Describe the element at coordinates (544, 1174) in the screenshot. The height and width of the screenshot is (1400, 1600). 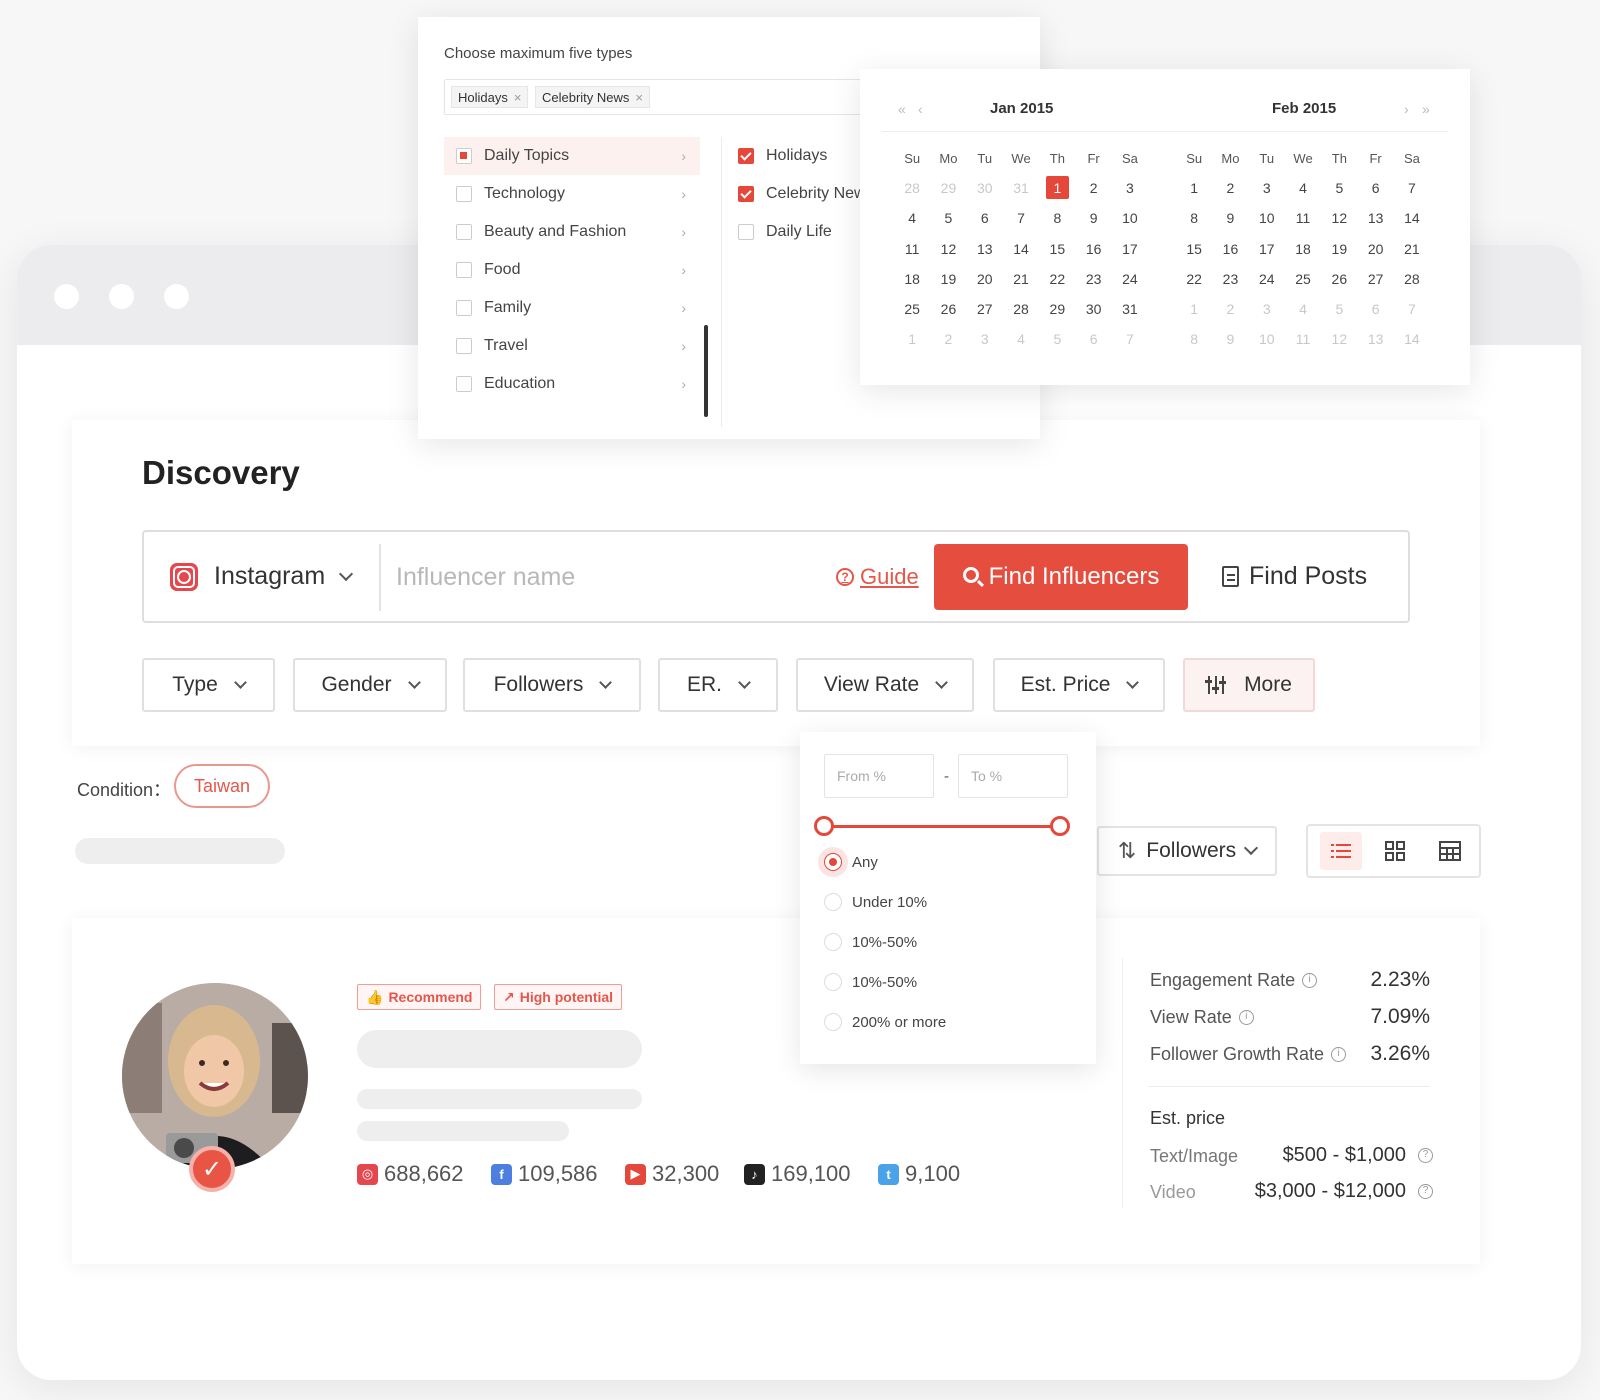
I see `social-facebook: f 109,586` at that location.